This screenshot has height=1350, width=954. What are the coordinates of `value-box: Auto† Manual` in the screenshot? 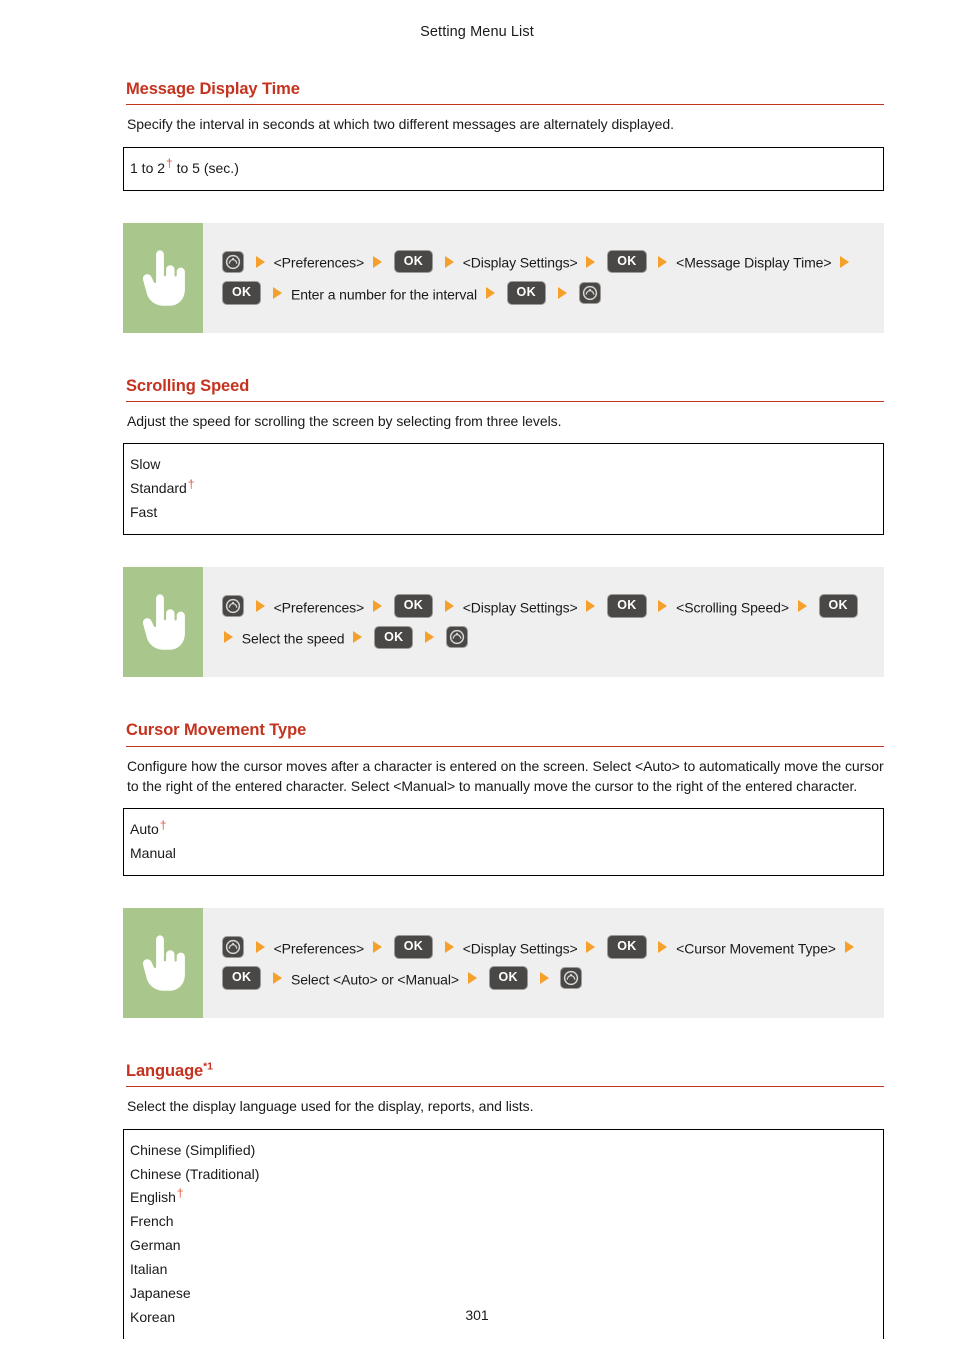 It's located at (503, 842).